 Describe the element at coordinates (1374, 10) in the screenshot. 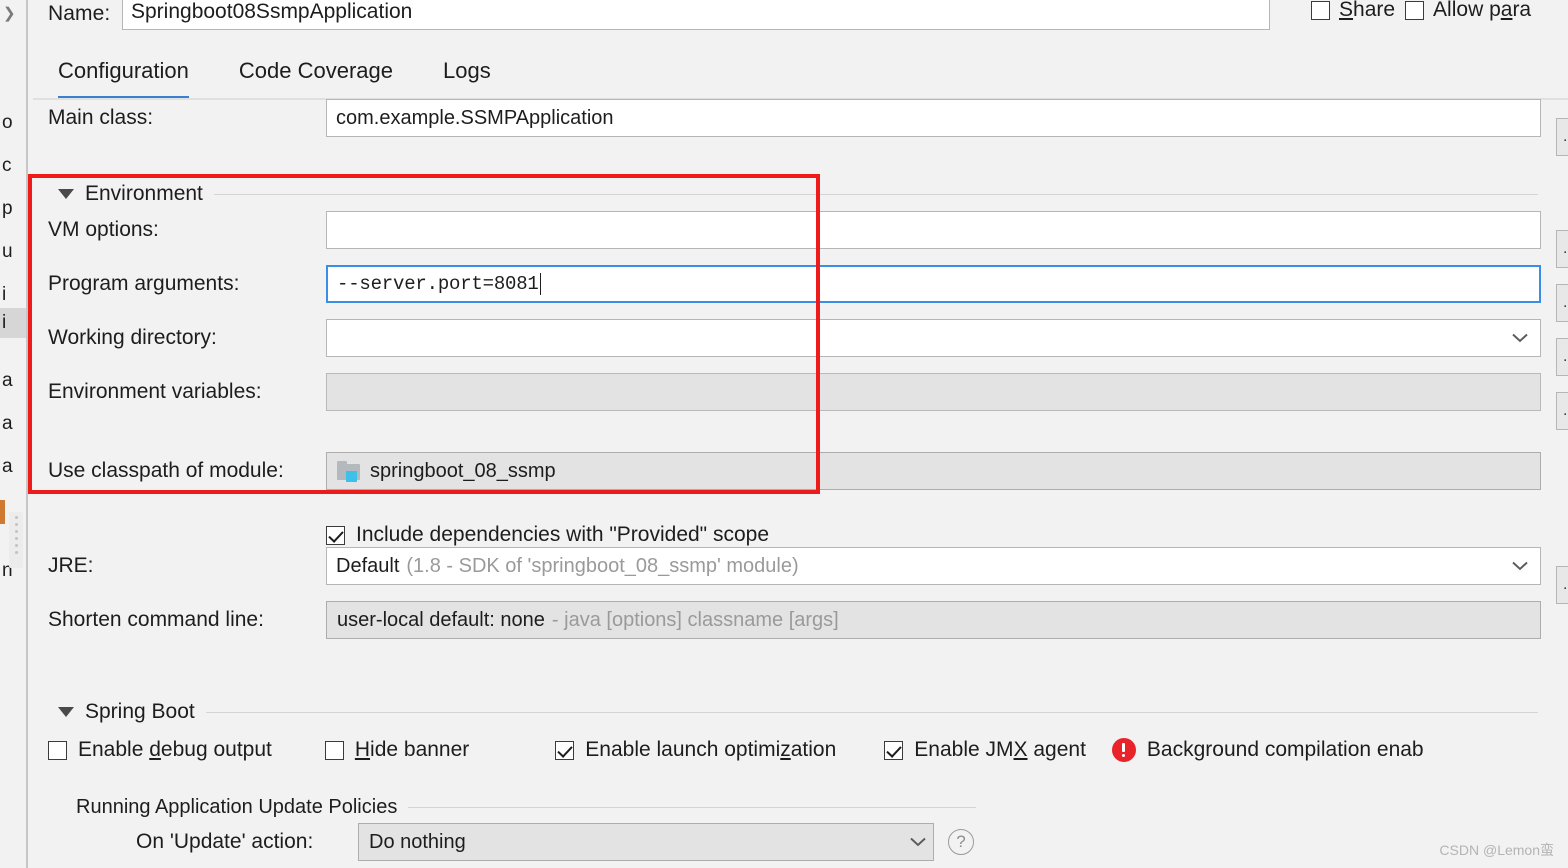

I see `share-label-rest: hare` at that location.